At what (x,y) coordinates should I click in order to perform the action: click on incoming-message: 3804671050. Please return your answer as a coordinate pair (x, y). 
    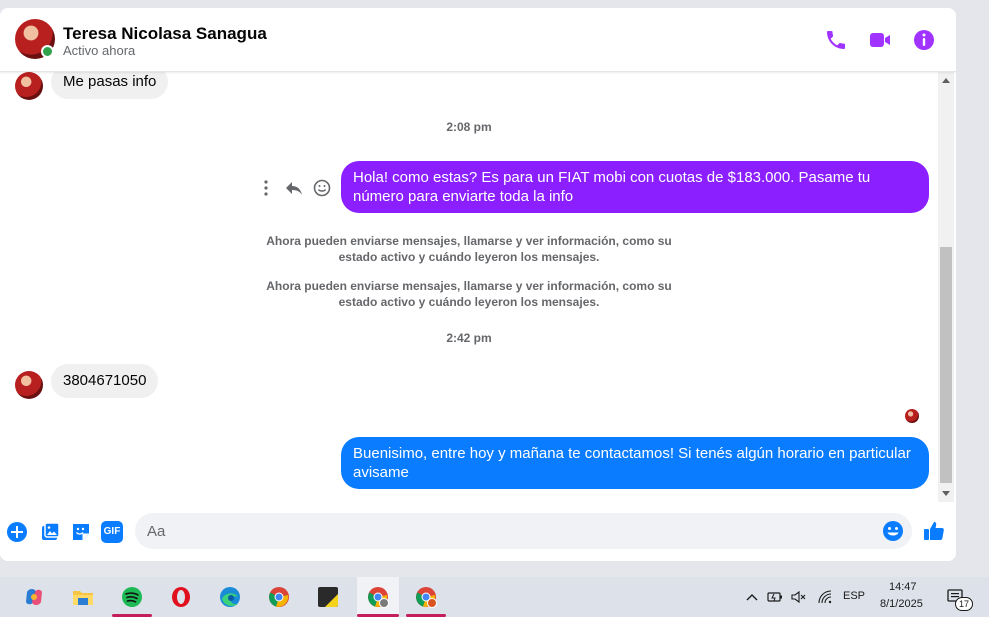
    Looking at the image, I should click on (105, 381).